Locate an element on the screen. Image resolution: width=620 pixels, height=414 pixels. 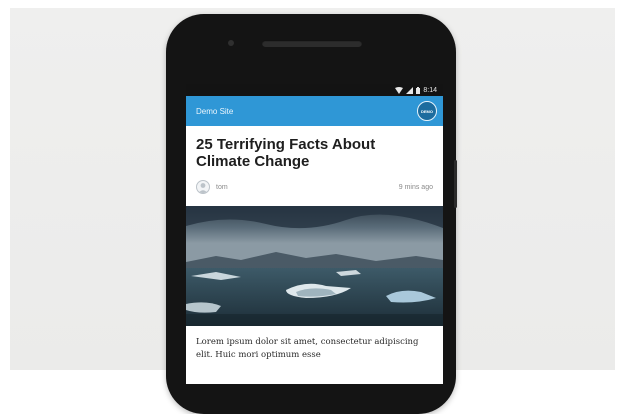
signal-icon is located at coordinates (410, 90).